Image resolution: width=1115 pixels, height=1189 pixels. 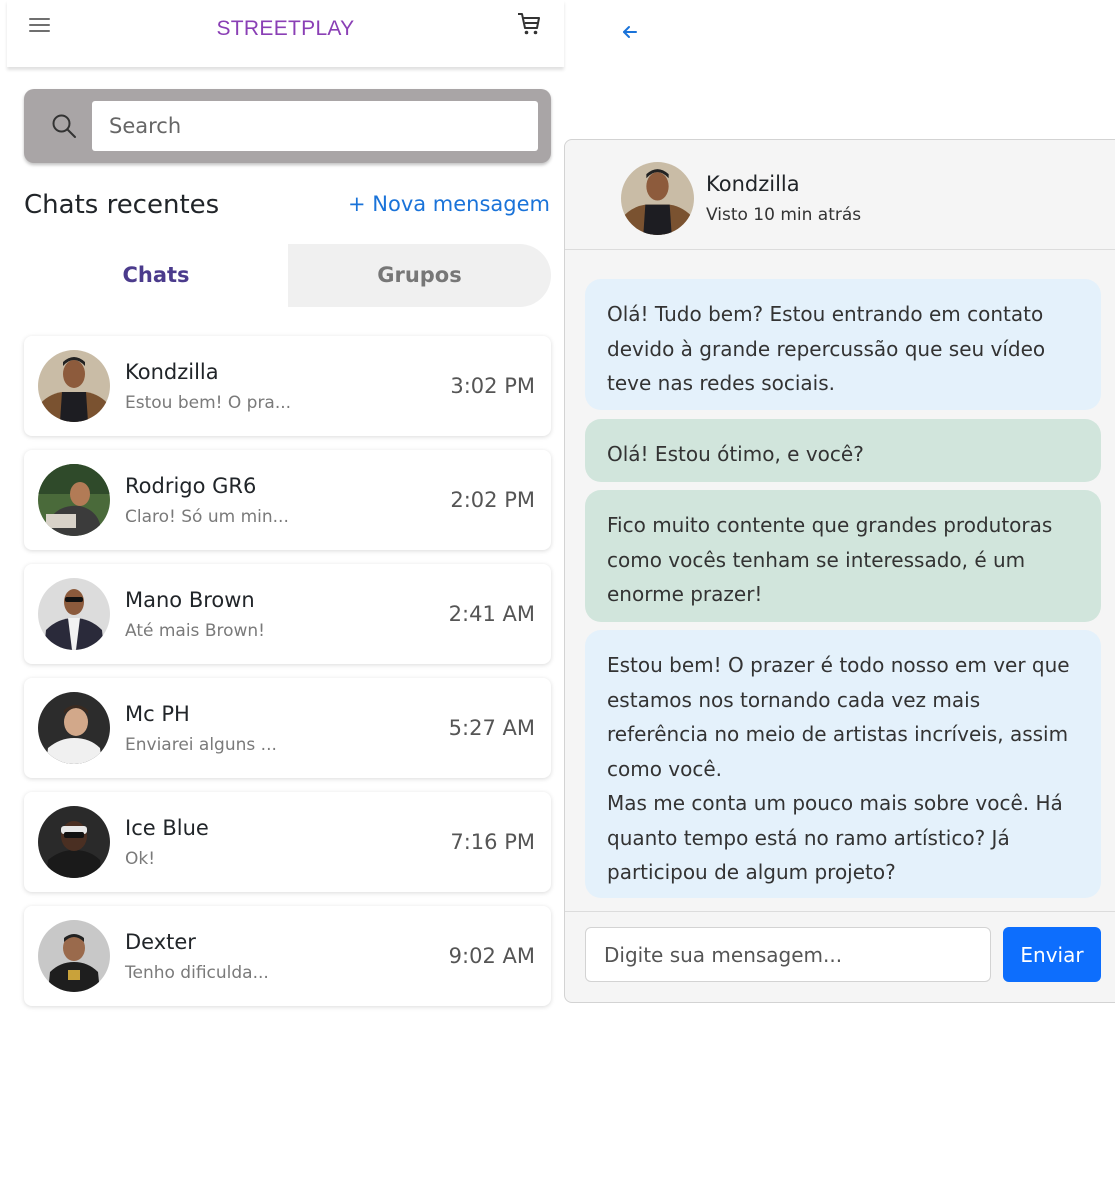 I want to click on chat-preview: Até mais Brown!, so click(x=195, y=631).